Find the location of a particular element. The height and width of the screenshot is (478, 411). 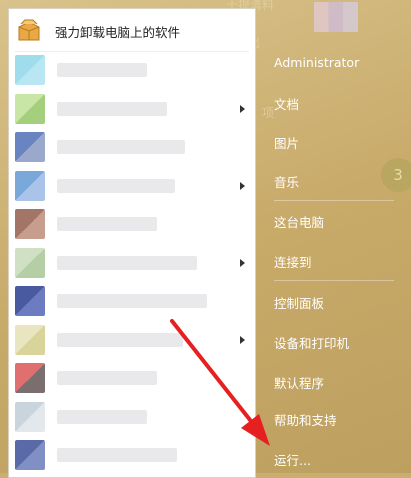

right-item-music: 音乐 is located at coordinates (286, 181).